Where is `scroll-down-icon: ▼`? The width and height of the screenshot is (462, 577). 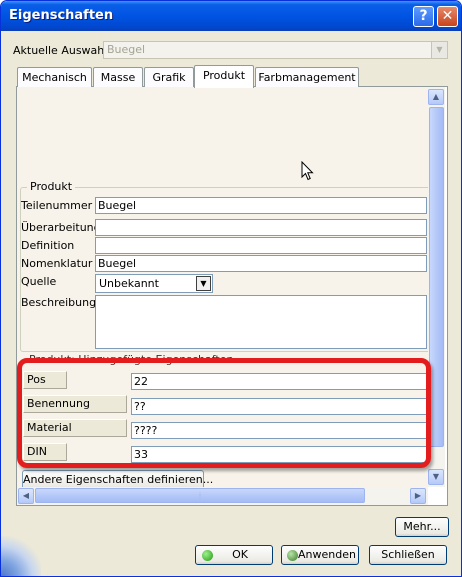
scroll-down-icon: ▼ is located at coordinates (436, 477).